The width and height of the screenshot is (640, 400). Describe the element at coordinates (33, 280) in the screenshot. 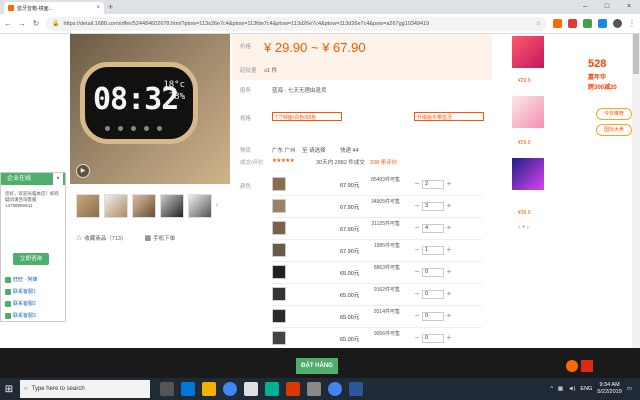

I see `chat-link: 旺旺 · 阿峰` at that location.